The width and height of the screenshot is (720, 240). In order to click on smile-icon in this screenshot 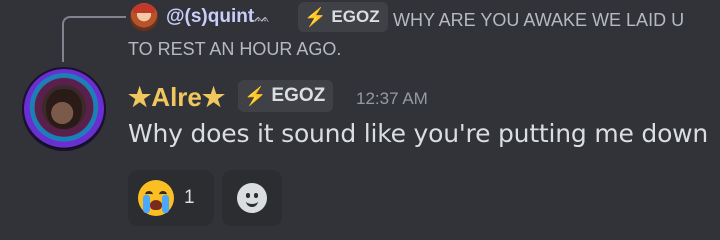, I will do `click(252, 198)`.